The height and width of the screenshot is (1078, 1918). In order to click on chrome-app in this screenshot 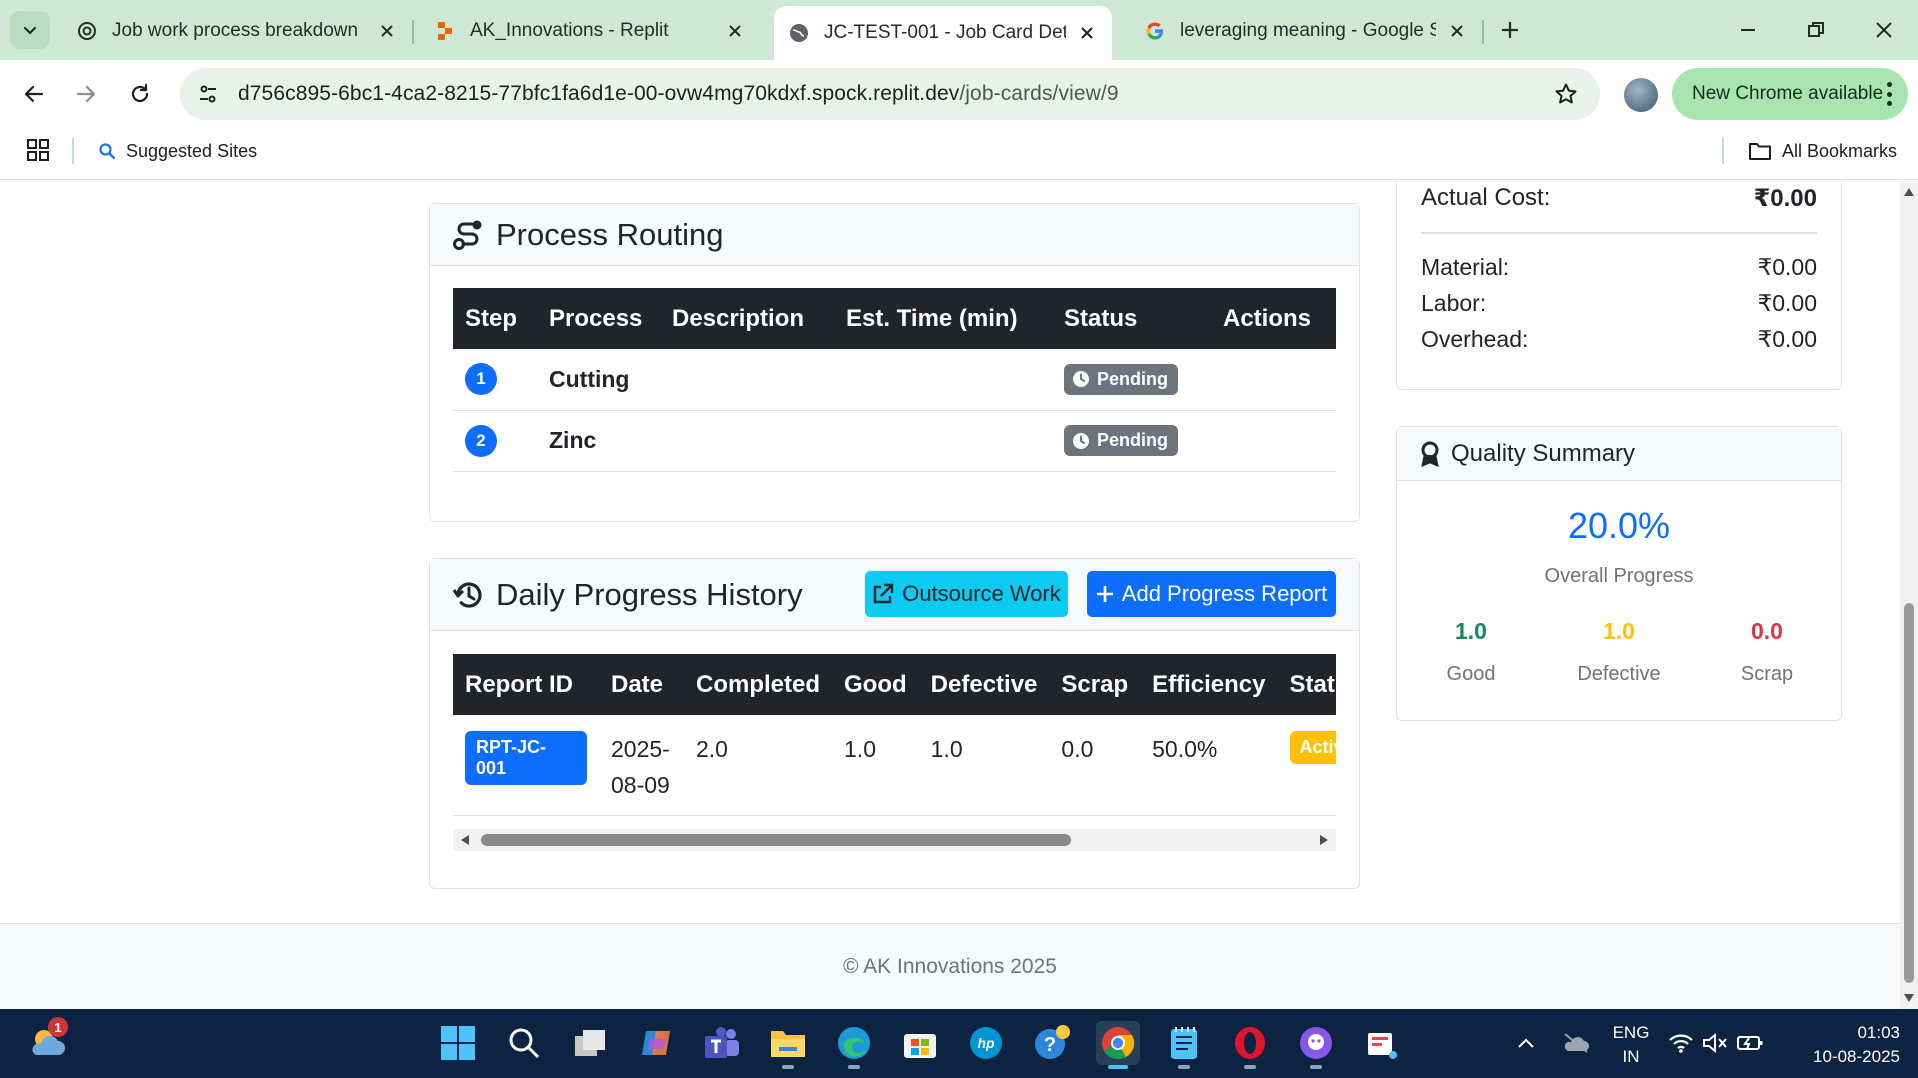, I will do `click(1118, 1045)`.